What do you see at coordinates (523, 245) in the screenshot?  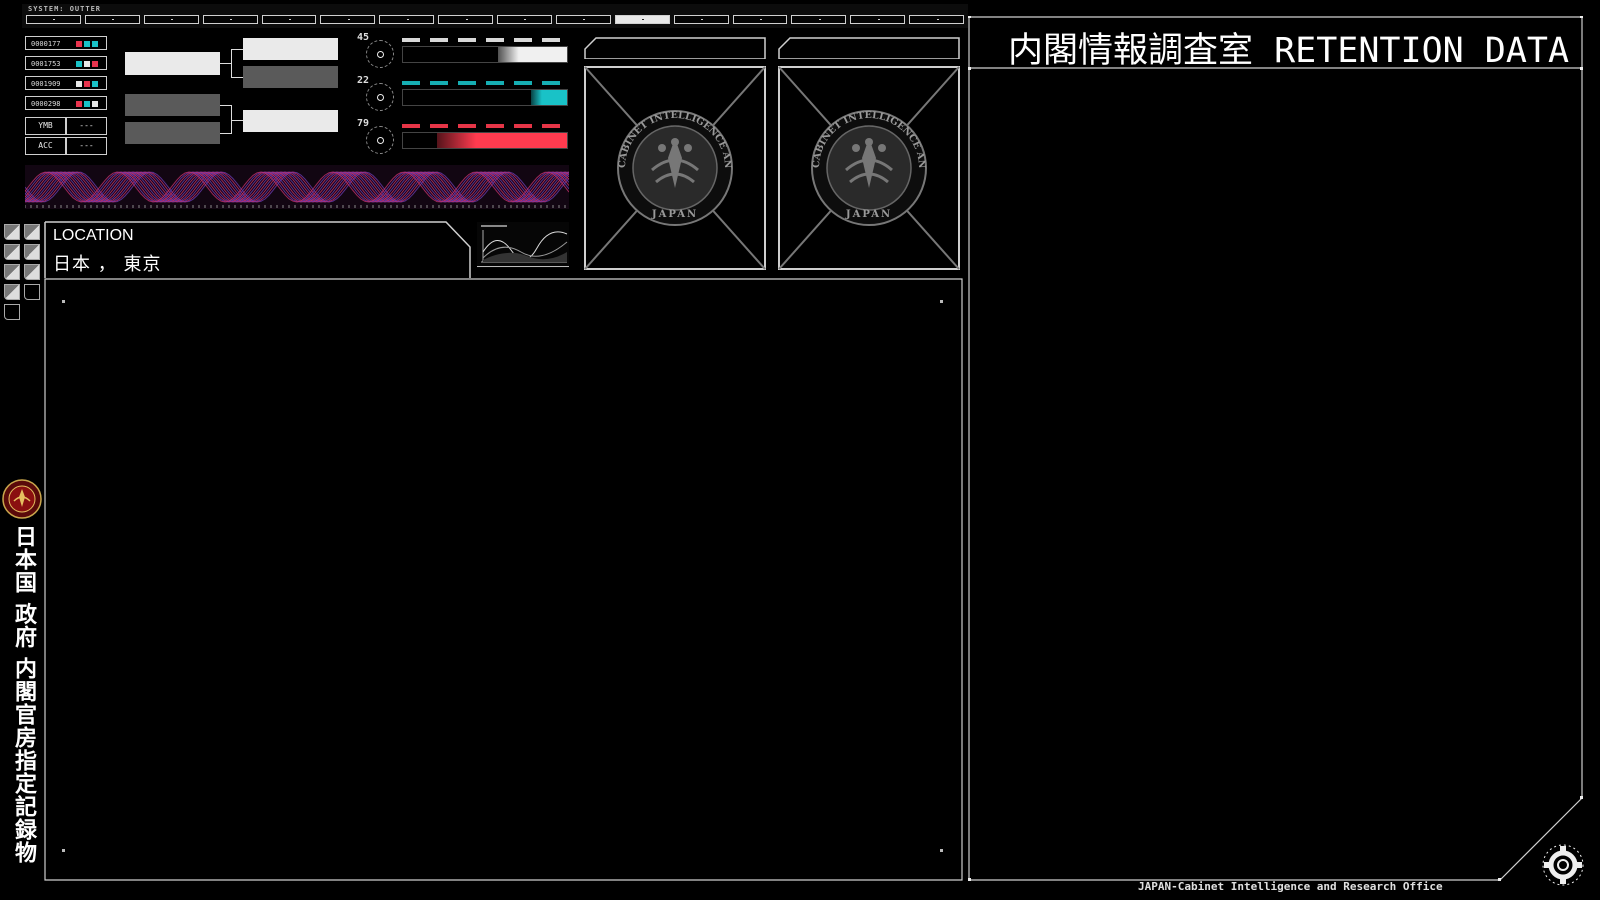 I see `mini-chart` at bounding box center [523, 245].